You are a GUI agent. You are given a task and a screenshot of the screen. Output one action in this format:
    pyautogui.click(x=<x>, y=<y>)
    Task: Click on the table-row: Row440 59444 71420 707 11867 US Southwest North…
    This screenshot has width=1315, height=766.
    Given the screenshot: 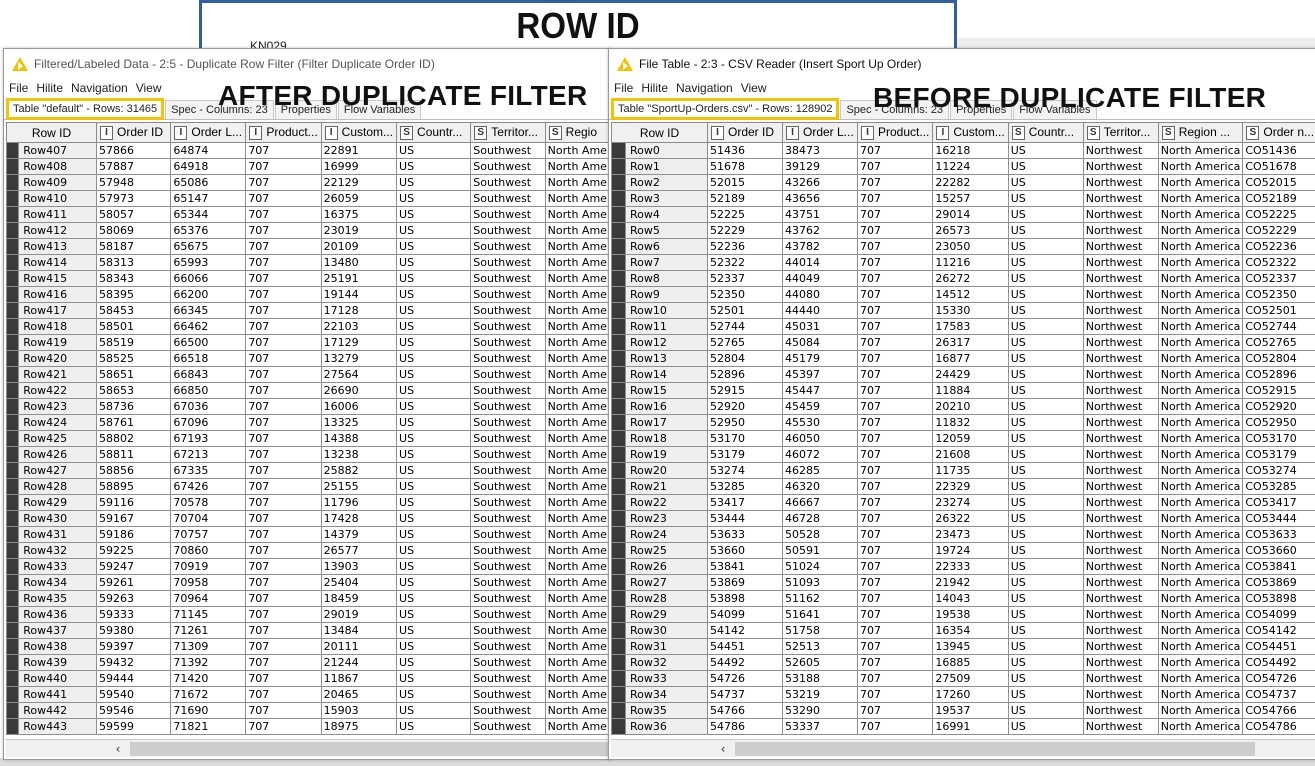 What is the action you would take?
    pyautogui.click(x=308, y=678)
    